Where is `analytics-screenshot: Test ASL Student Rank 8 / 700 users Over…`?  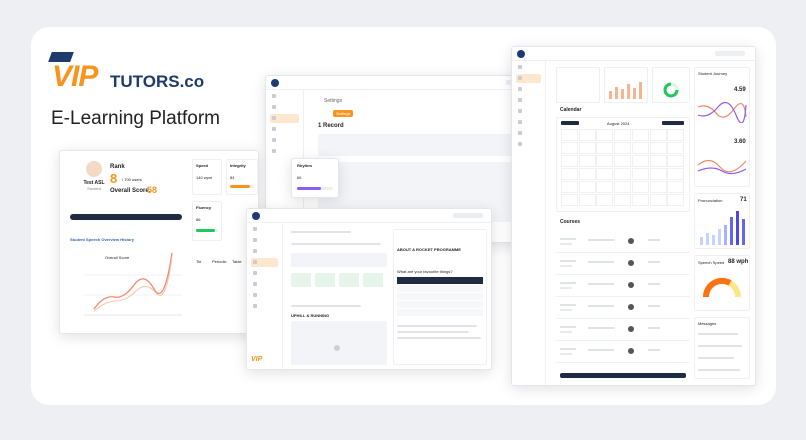 analytics-screenshot: Test ASL Student Rank 8 / 700 users Over… is located at coordinates (159, 242).